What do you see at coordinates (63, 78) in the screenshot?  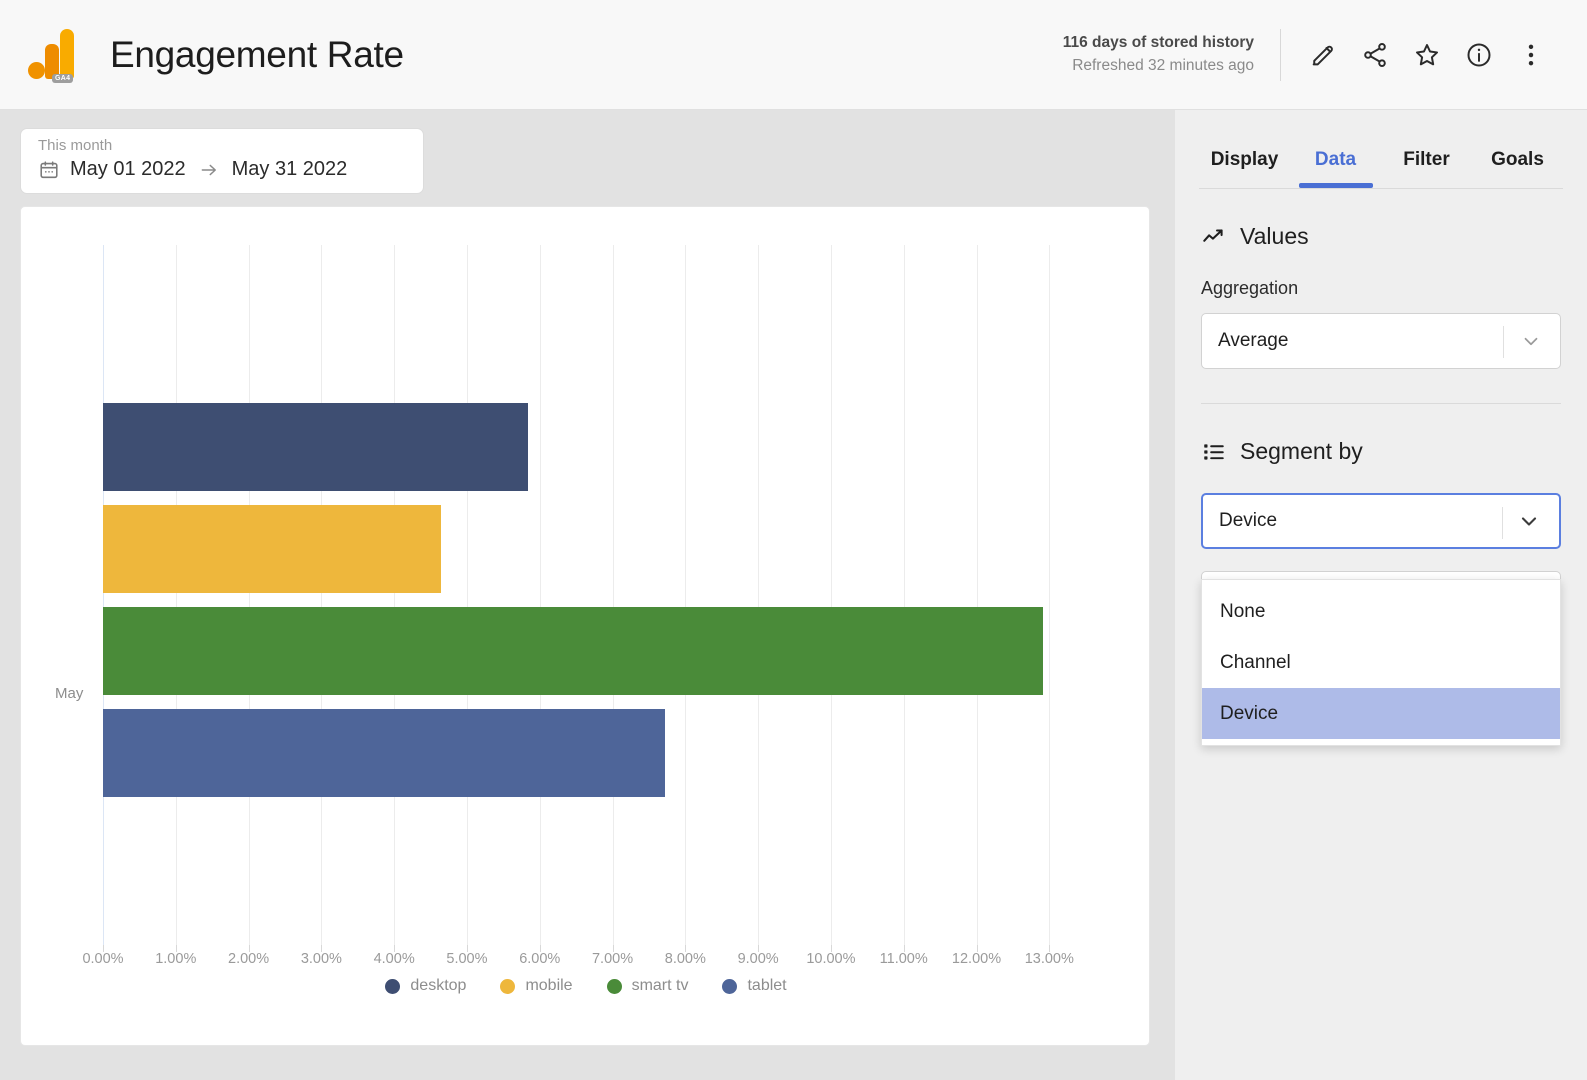 I see `logo-badge: GA4` at bounding box center [63, 78].